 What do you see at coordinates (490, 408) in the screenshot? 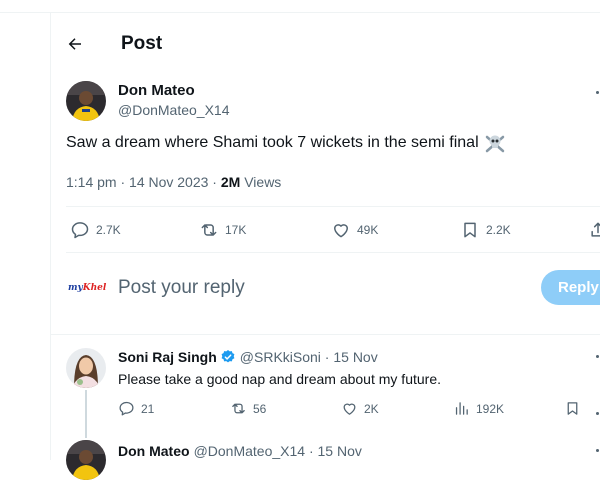
I see `views-count: 192K` at bounding box center [490, 408].